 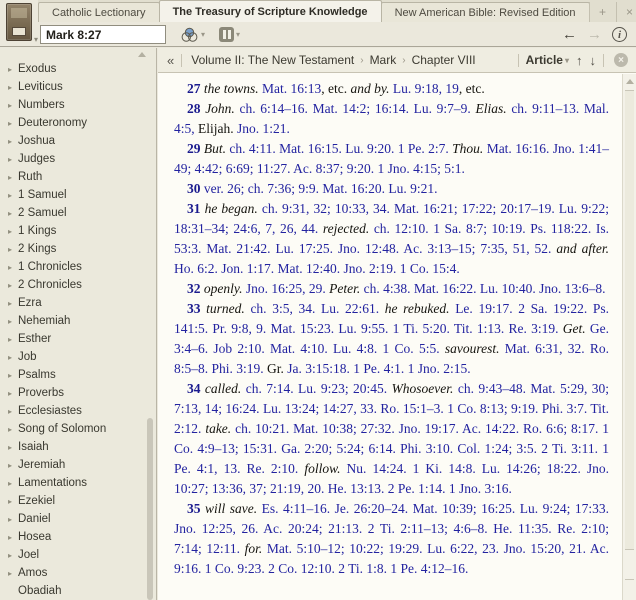 I want to click on info-button: i, so click(x=619, y=34).